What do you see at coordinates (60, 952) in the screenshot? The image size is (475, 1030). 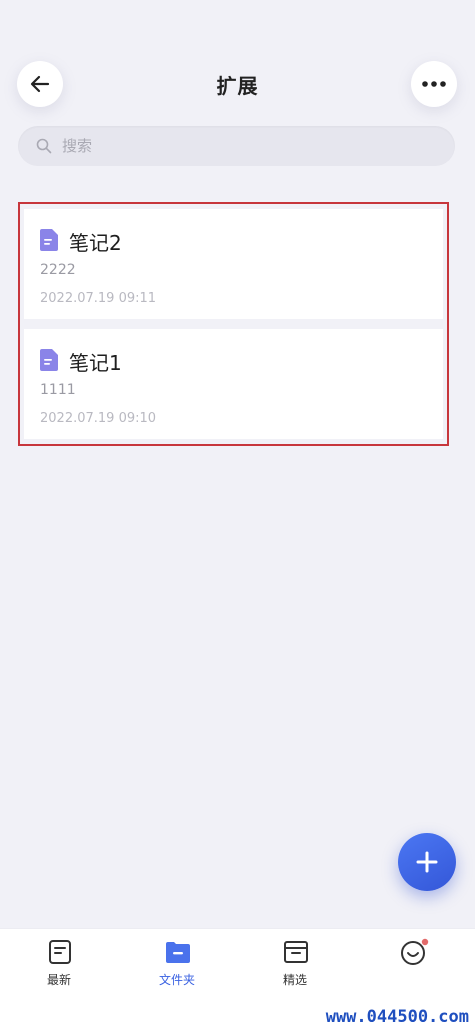 I see `latest-doc-icon` at bounding box center [60, 952].